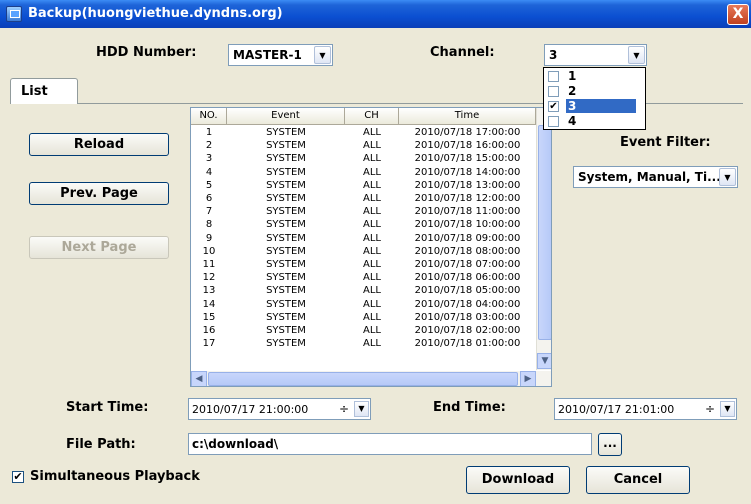 This screenshot has height=504, width=751. Describe the element at coordinates (655, 177) in the screenshot. I see `event-filter-select: System, Manual, Ti... ▼` at that location.